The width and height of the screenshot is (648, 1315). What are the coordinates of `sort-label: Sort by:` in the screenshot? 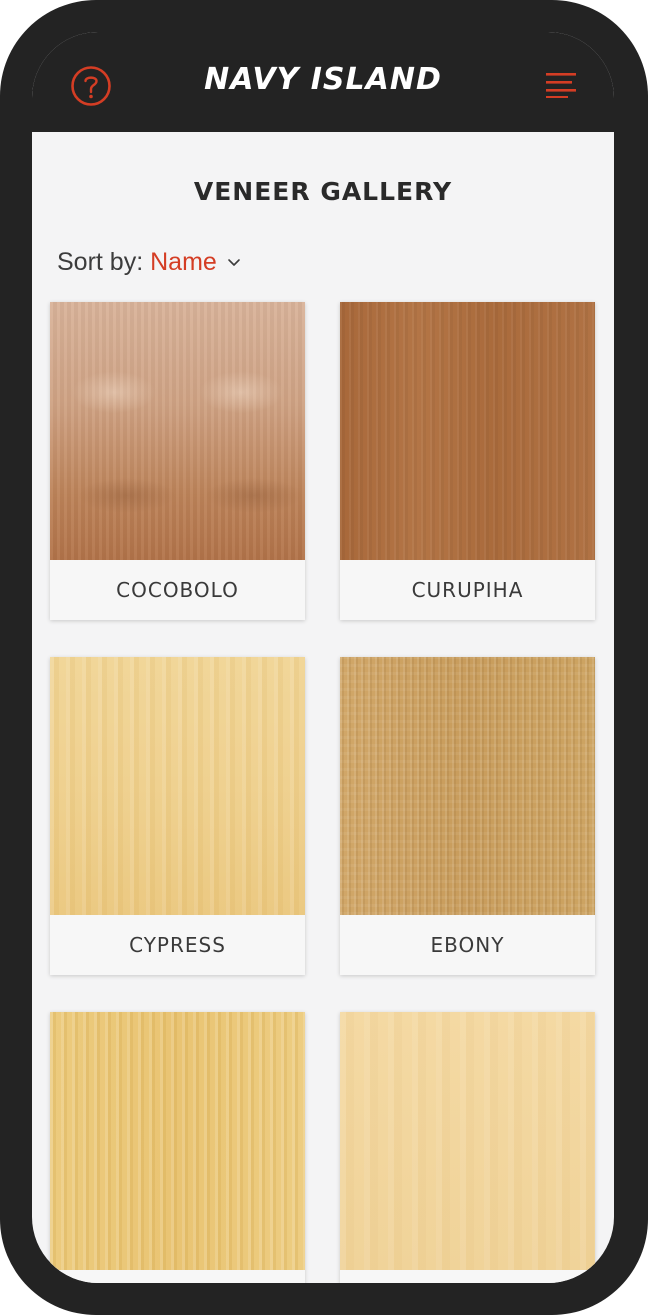 It's located at (100, 262).